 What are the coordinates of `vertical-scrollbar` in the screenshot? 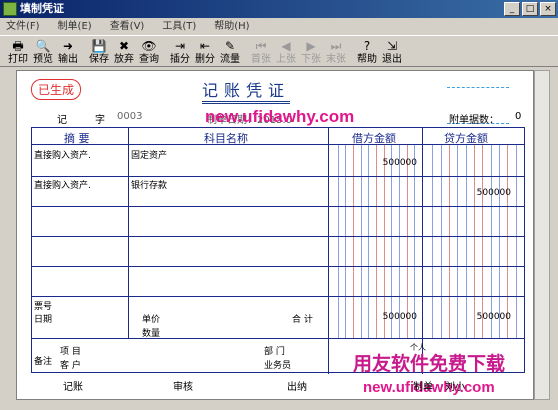 It's located at (542, 235).